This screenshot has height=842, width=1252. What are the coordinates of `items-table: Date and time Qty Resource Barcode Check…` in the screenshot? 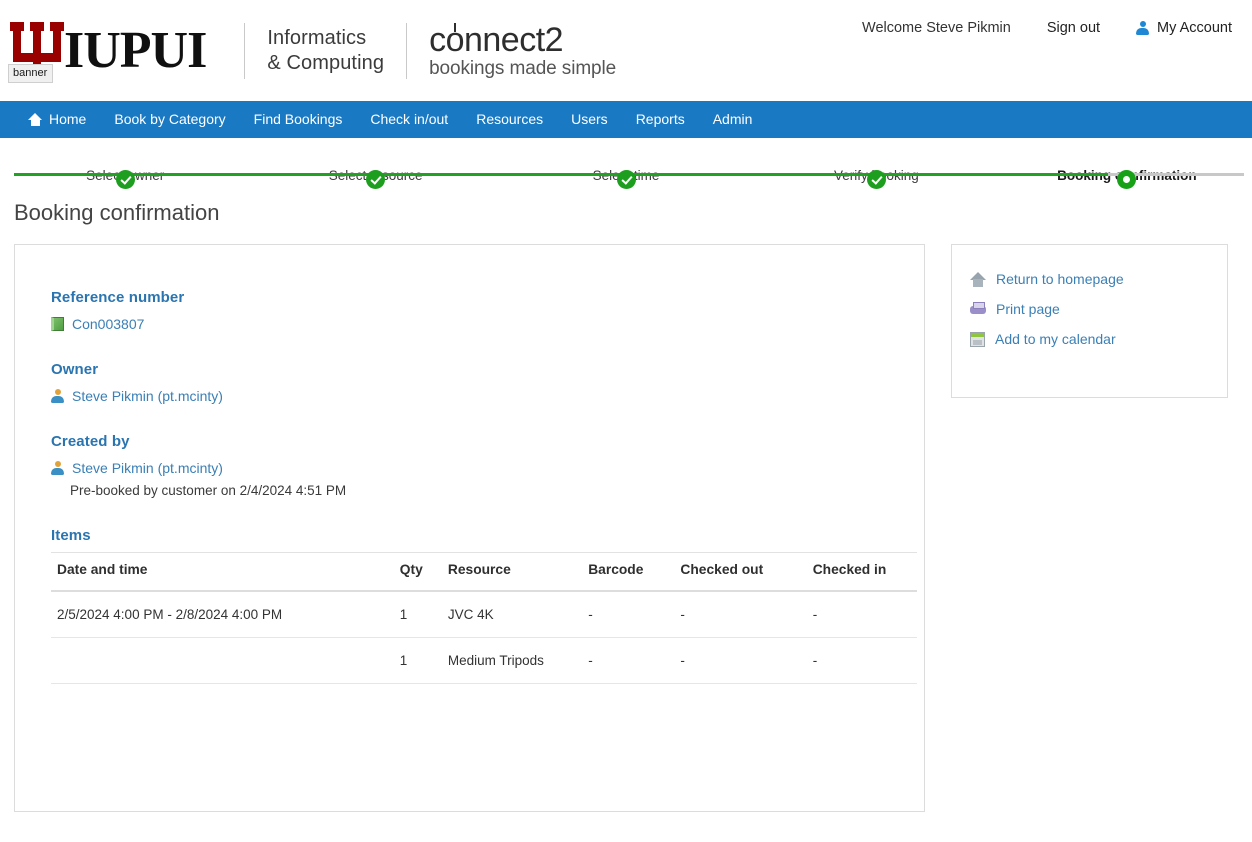 It's located at (484, 618).